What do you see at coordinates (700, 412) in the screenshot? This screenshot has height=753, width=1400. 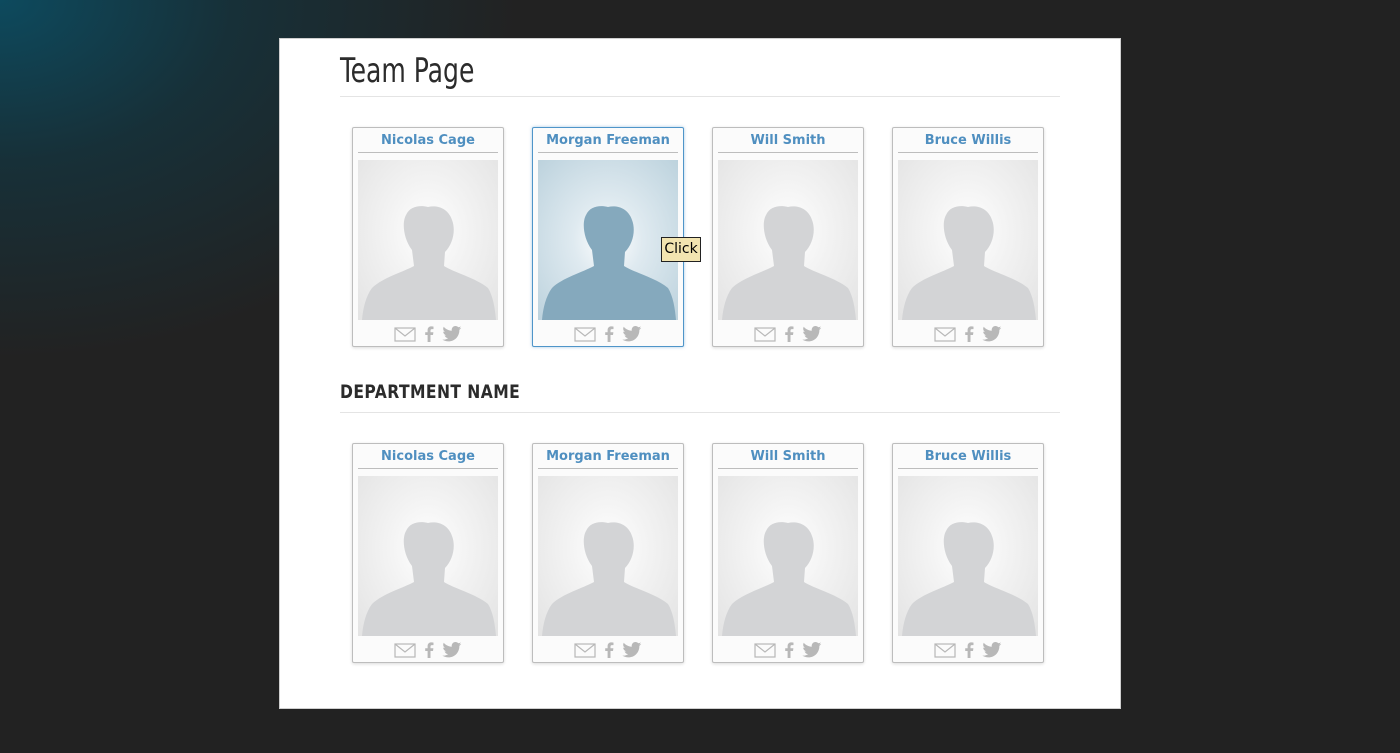 I see `department-divider` at bounding box center [700, 412].